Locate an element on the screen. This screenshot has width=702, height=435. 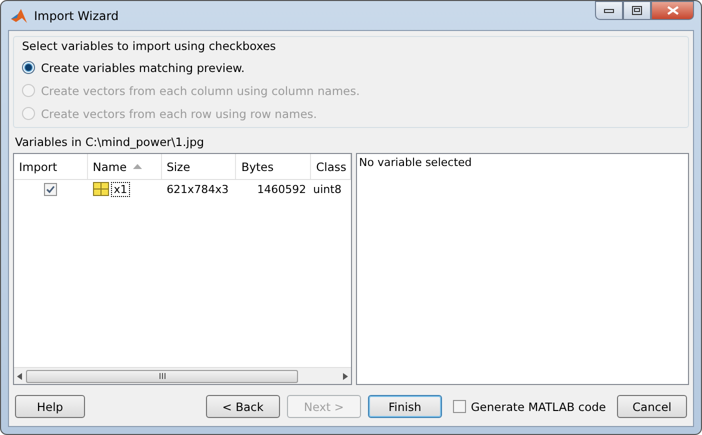
import-checkbox is located at coordinates (51, 189).